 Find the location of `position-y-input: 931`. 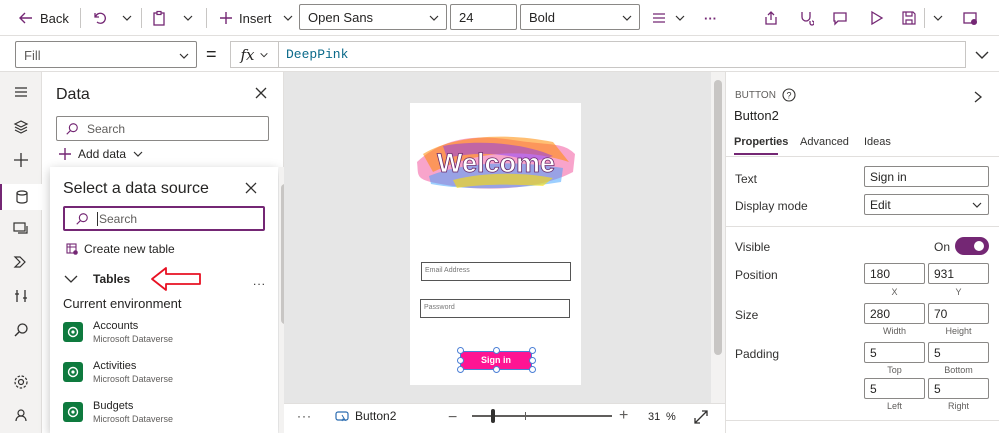

position-y-input: 931 is located at coordinates (958, 273).